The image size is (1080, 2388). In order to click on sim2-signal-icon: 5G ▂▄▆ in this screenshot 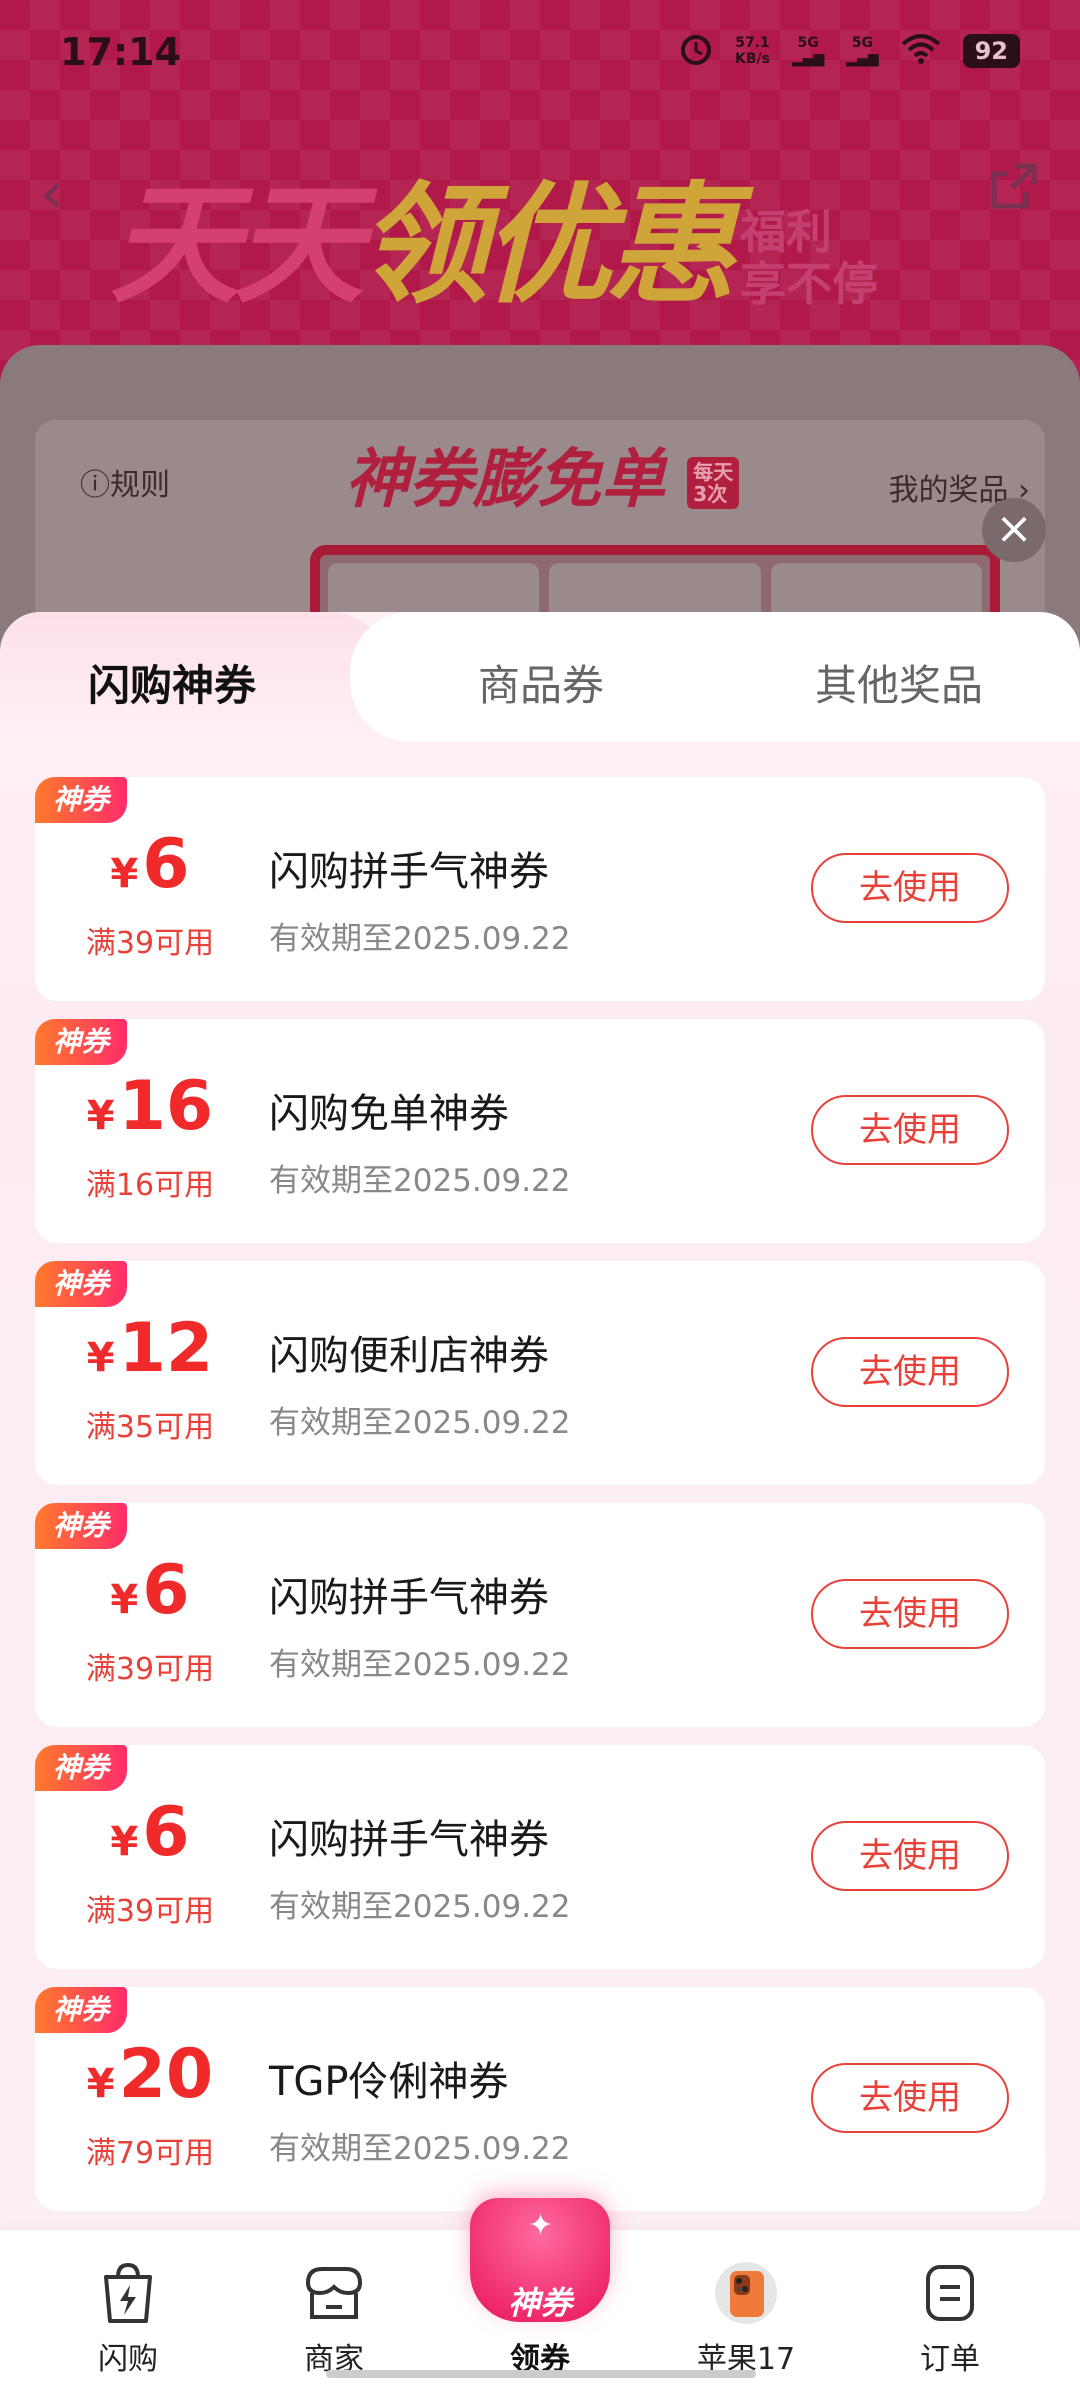, I will do `click(862, 51)`.